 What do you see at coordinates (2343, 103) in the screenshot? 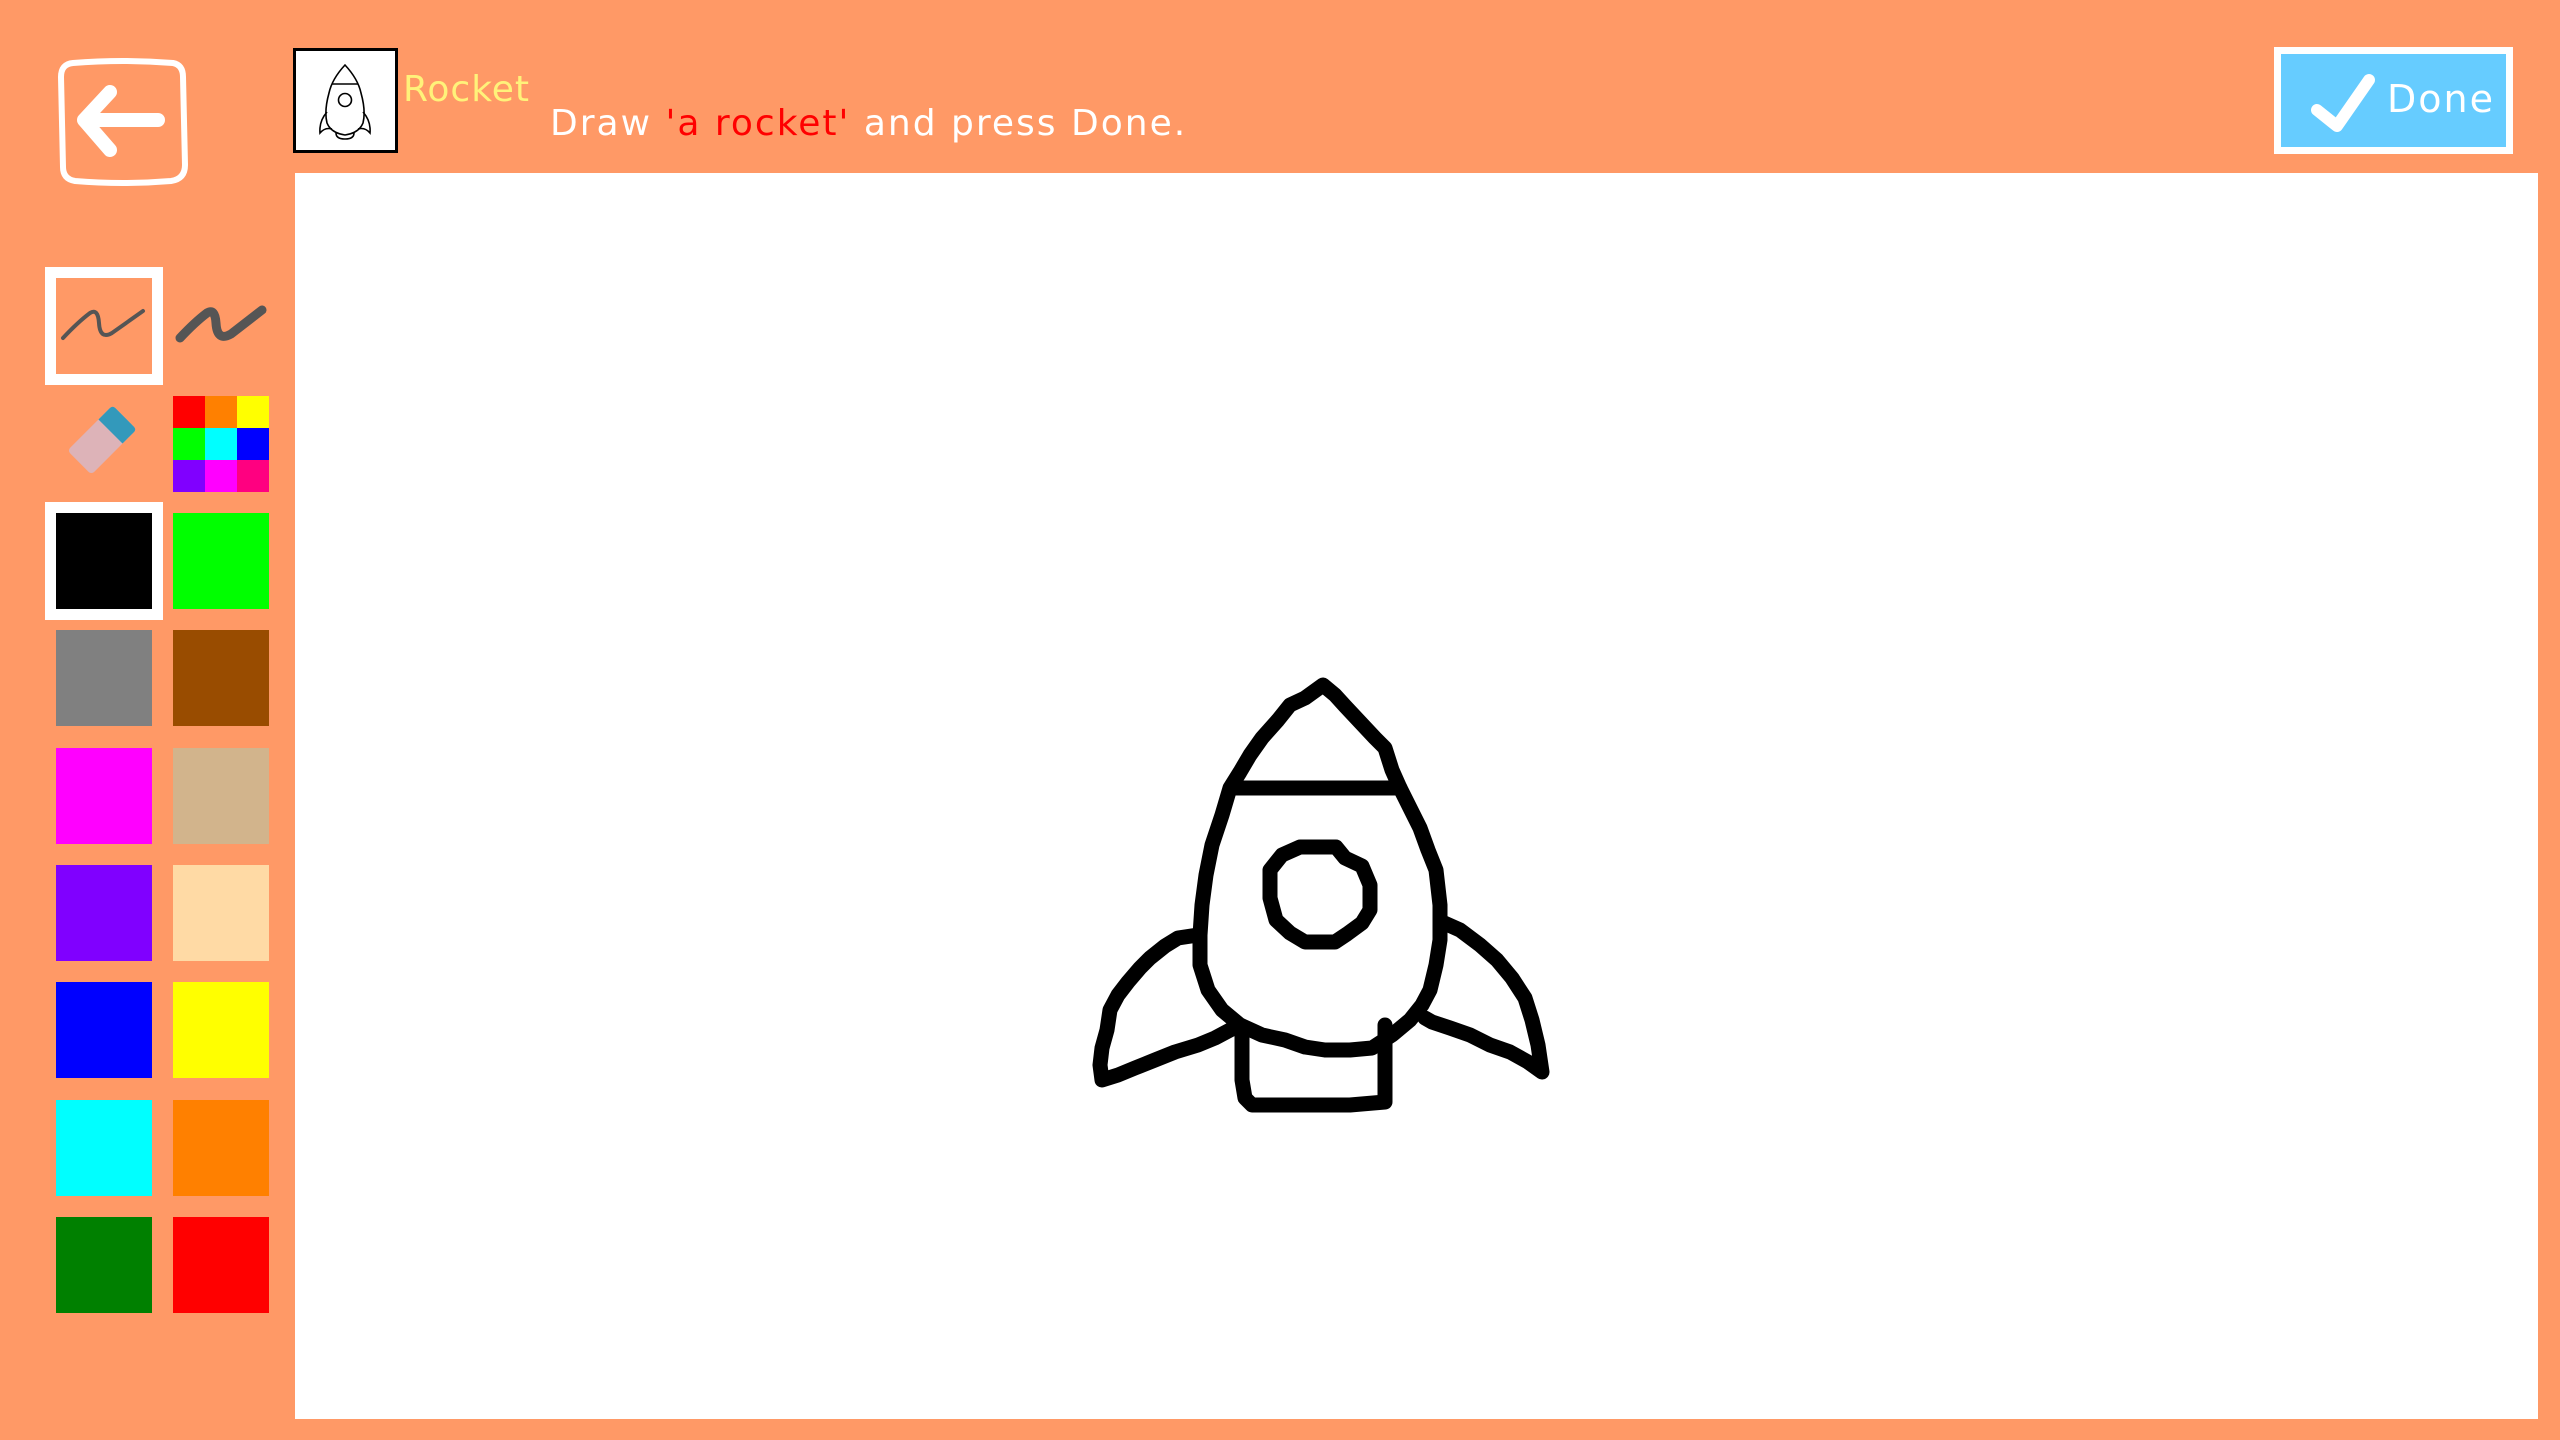
I see `checkmark-icon` at bounding box center [2343, 103].